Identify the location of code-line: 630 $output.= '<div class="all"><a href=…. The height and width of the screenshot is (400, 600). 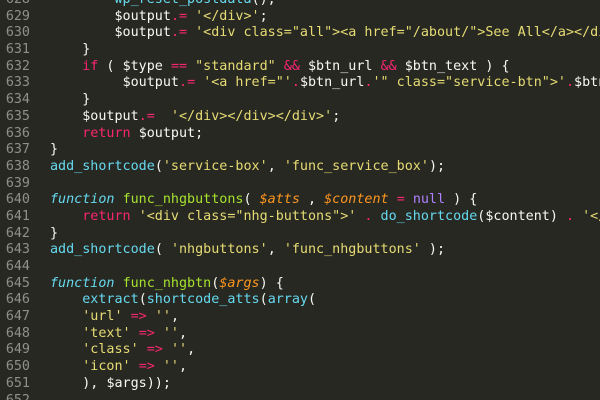
(300, 33).